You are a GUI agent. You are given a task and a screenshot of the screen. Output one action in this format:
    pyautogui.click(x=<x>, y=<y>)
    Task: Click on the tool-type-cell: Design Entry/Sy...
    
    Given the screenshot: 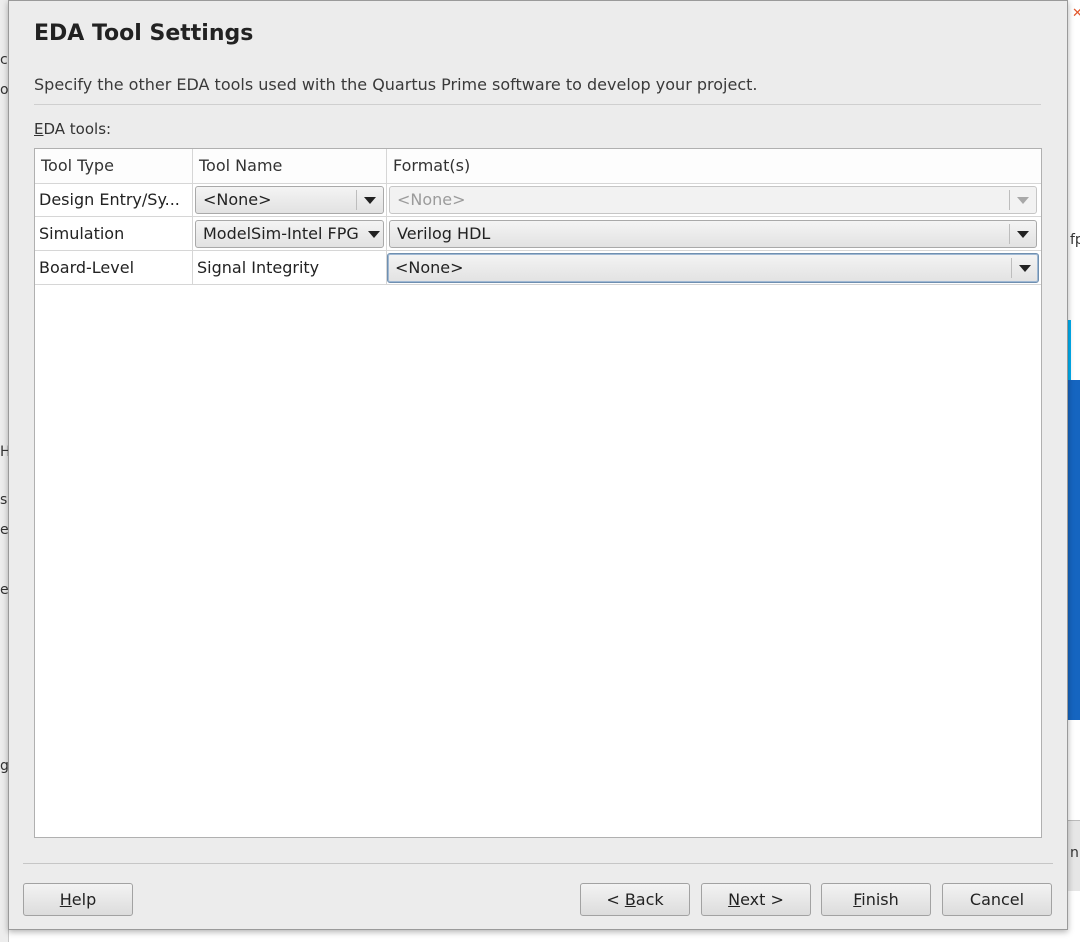 What is the action you would take?
    pyautogui.click(x=114, y=200)
    